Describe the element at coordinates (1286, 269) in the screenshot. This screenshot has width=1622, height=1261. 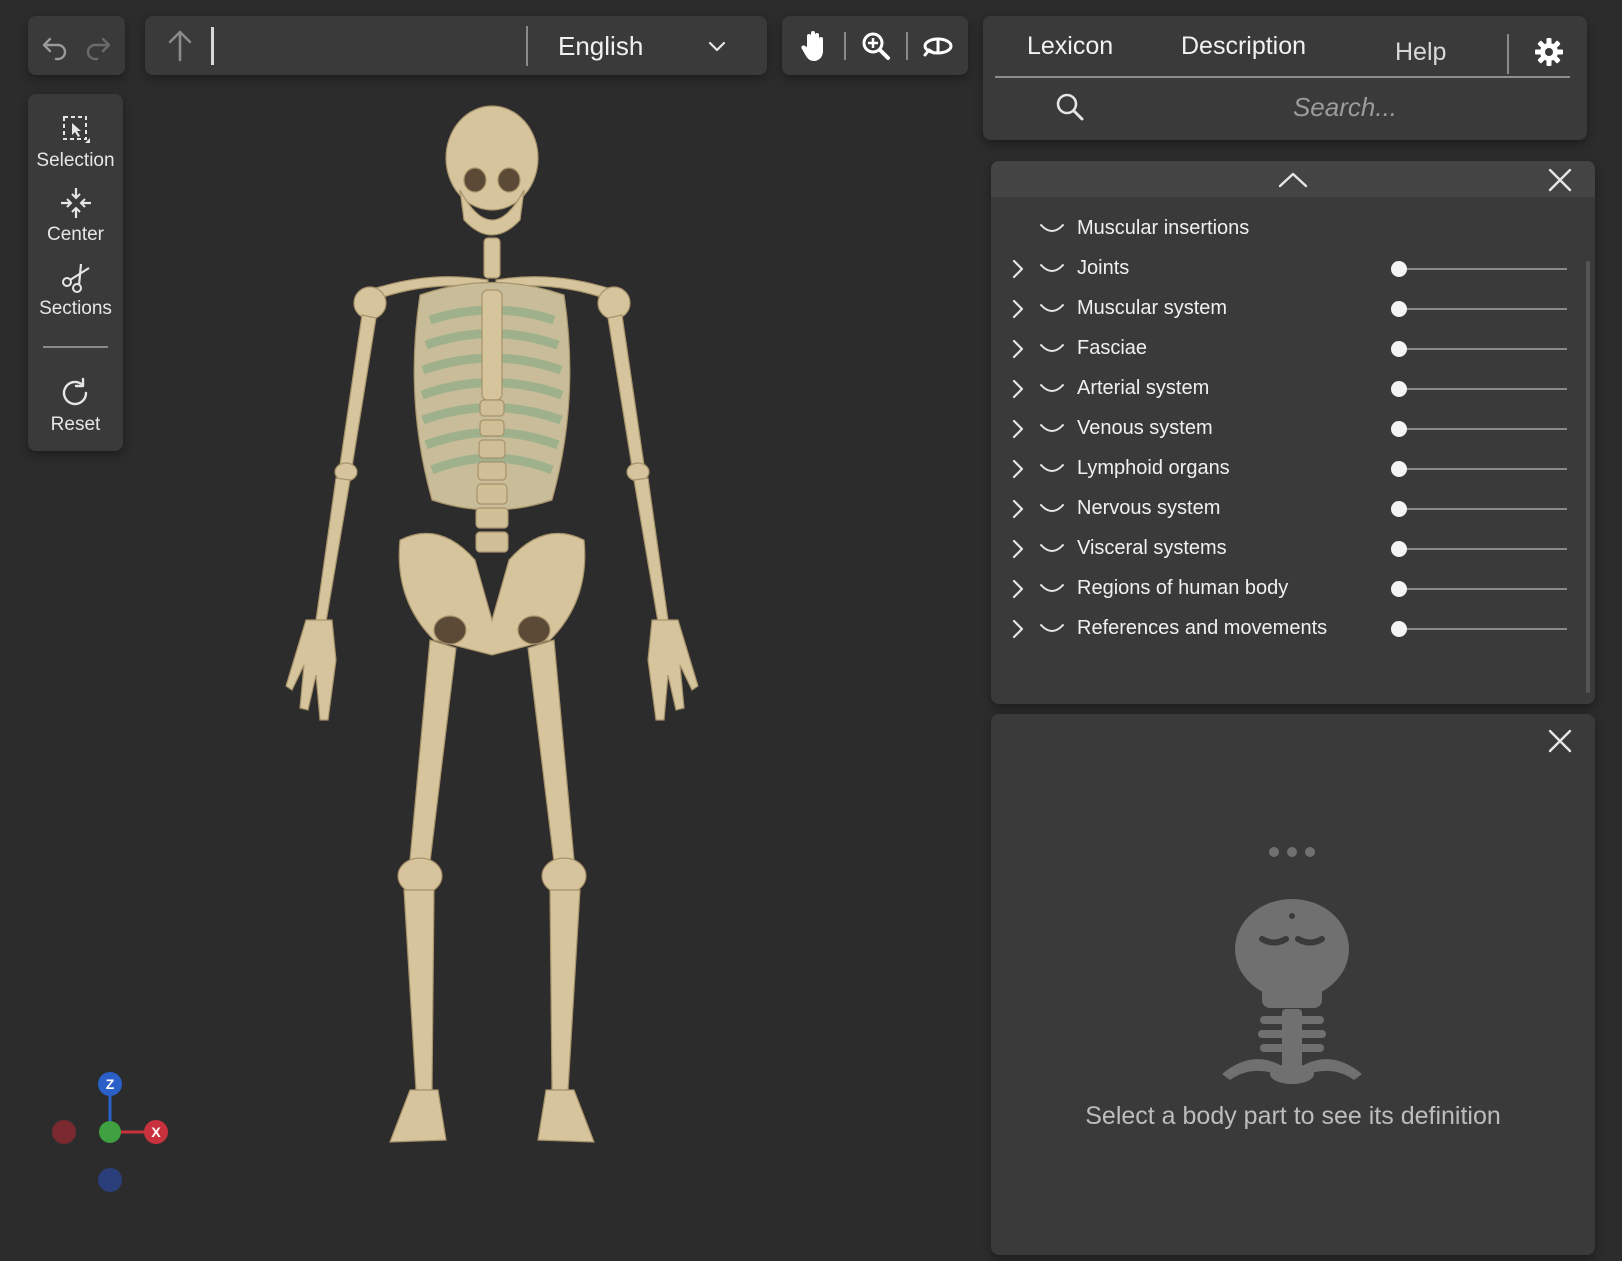
I see `system-row: Joints` at that location.